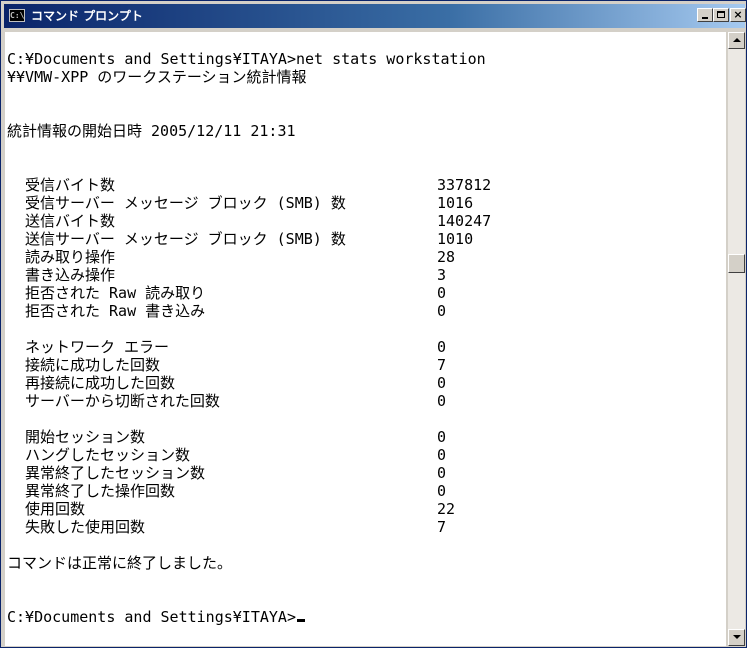  What do you see at coordinates (87, 16) in the screenshot?
I see `window-title: コマンド プロンプト` at bounding box center [87, 16].